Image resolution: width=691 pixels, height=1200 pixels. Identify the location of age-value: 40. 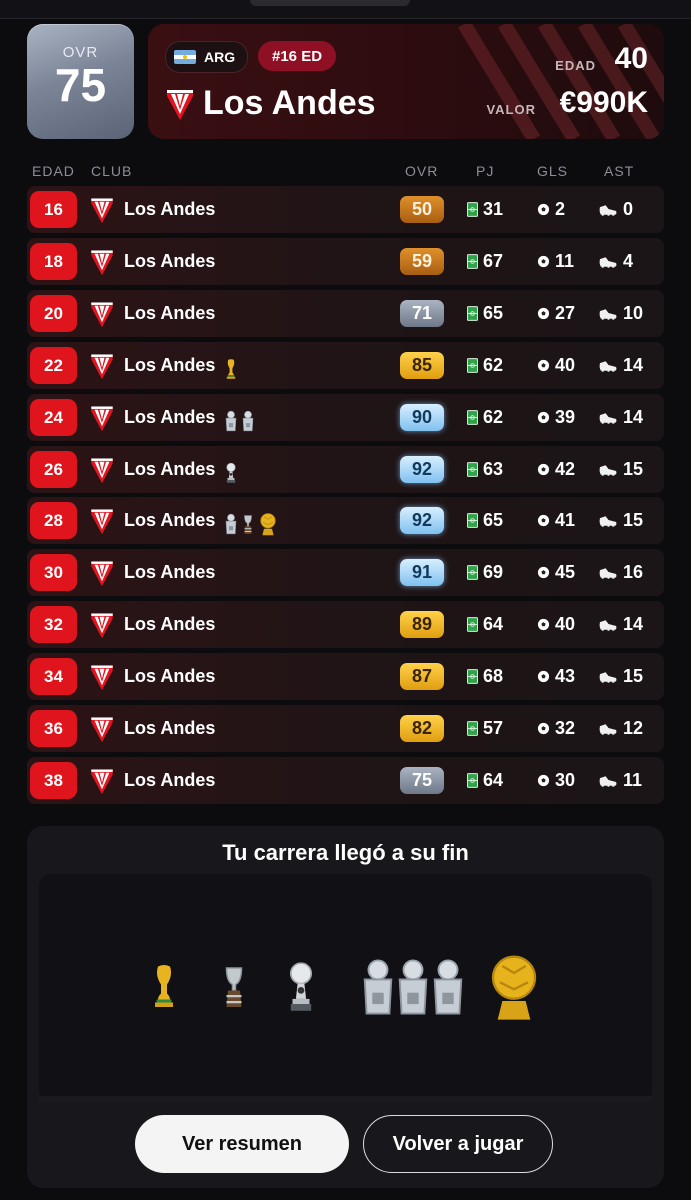
(631, 58).